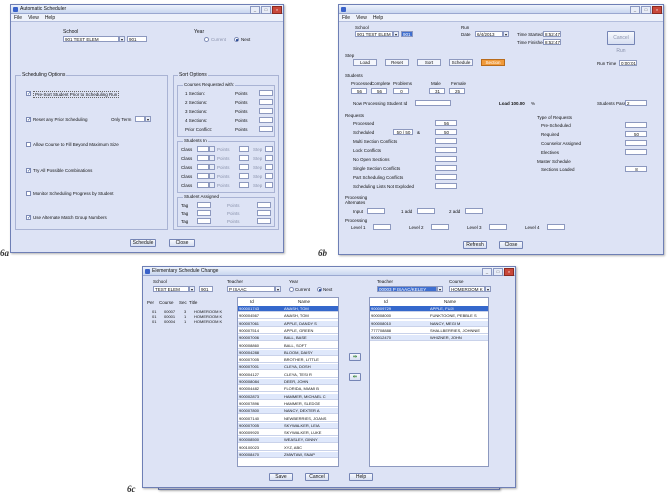 Image resolution: width=670 pixels, height=501 pixels. What do you see at coordinates (266, 93) in the screenshot?
I see `section-1-points-field` at bounding box center [266, 93].